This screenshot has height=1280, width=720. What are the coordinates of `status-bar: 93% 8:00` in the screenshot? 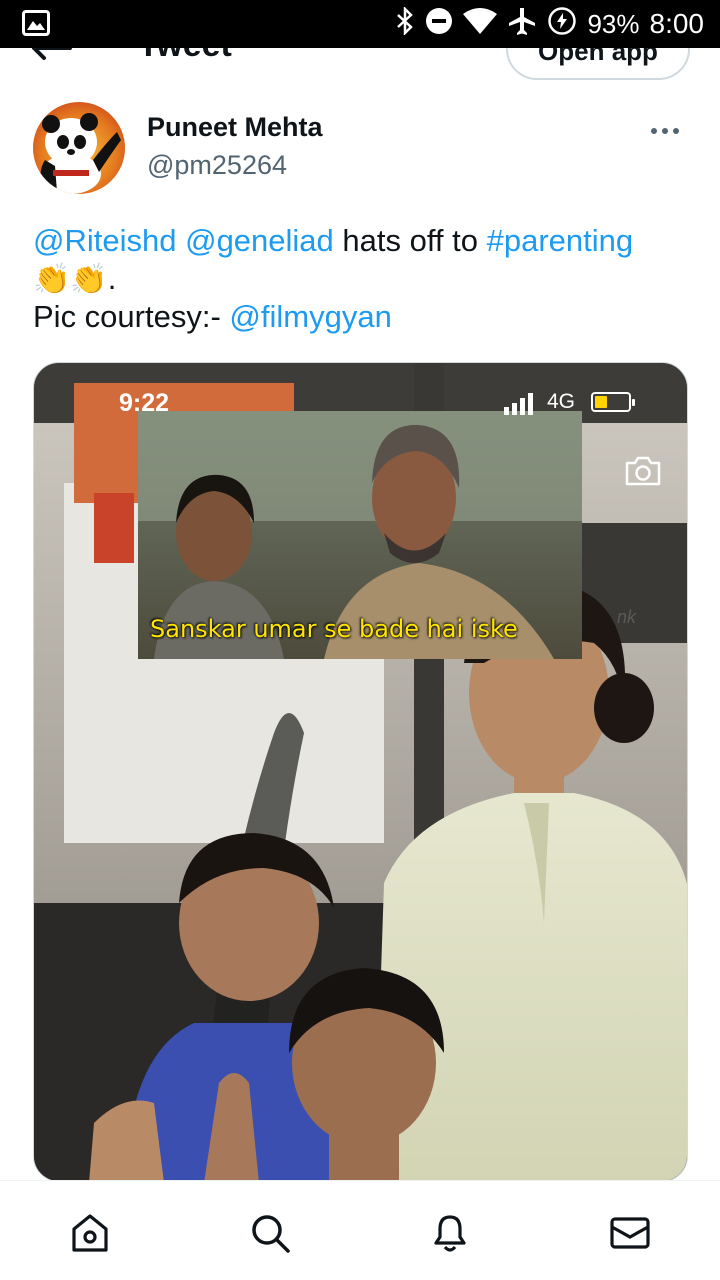 It's located at (360, 24).